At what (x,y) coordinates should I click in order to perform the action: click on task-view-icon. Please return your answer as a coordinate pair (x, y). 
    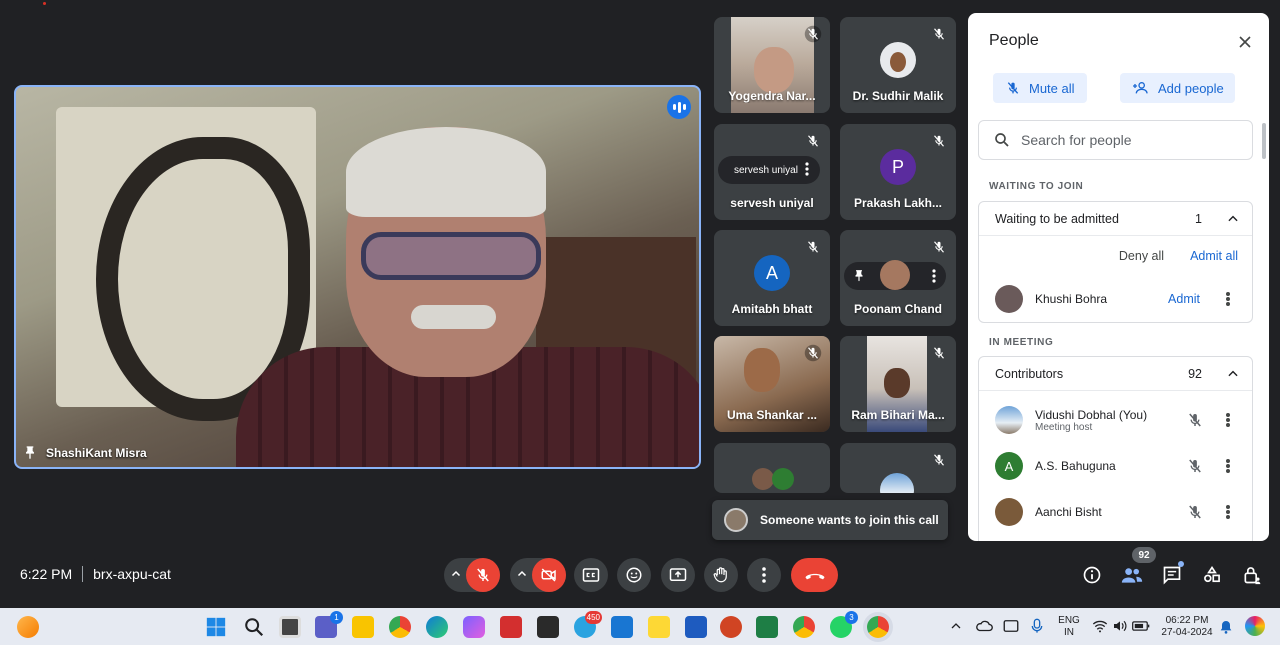
    Looking at the image, I should click on (290, 627).